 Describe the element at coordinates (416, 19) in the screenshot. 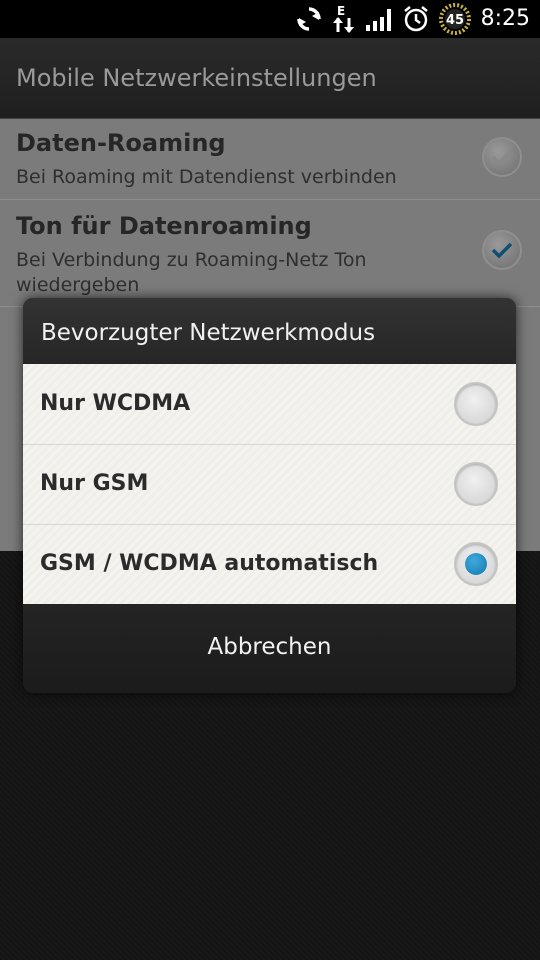

I see `alarm-icon` at that location.